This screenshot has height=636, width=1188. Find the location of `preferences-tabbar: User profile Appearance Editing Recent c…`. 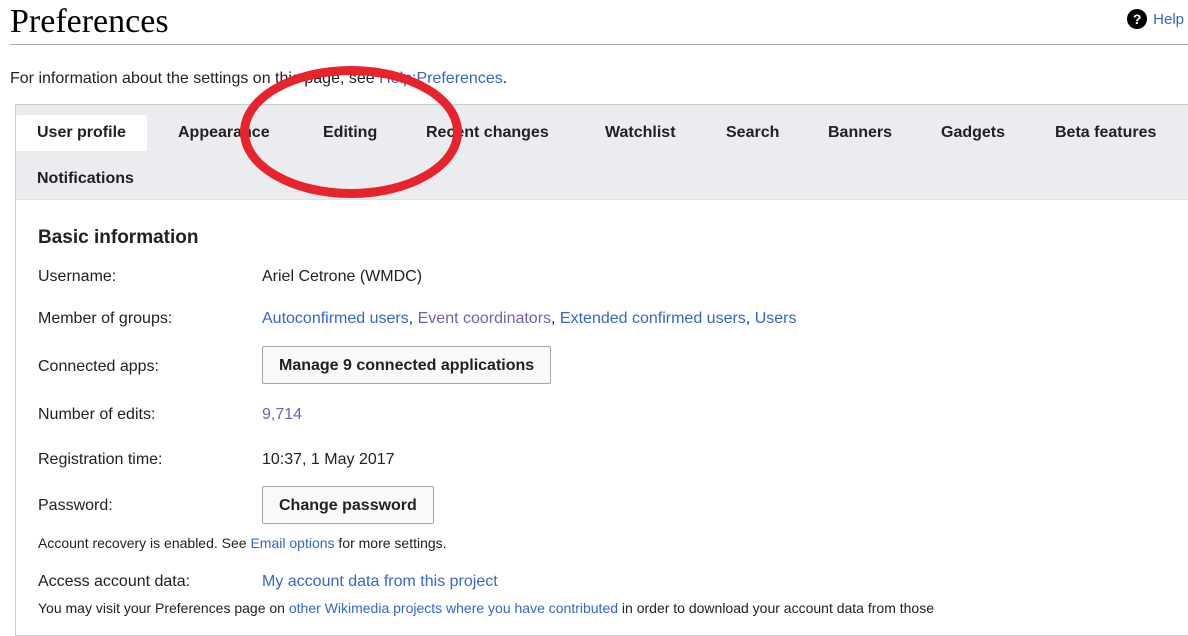

preferences-tabbar: User profile Appearance Editing Recent c… is located at coordinates (602, 152).